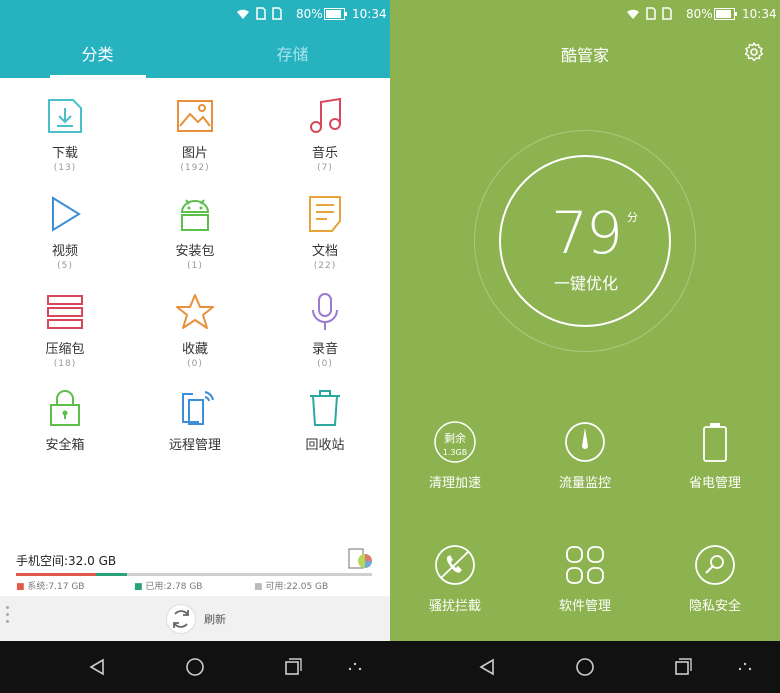  What do you see at coordinates (195, 232) in the screenshot?
I see `category-apks: 安装包 (1)` at bounding box center [195, 232].